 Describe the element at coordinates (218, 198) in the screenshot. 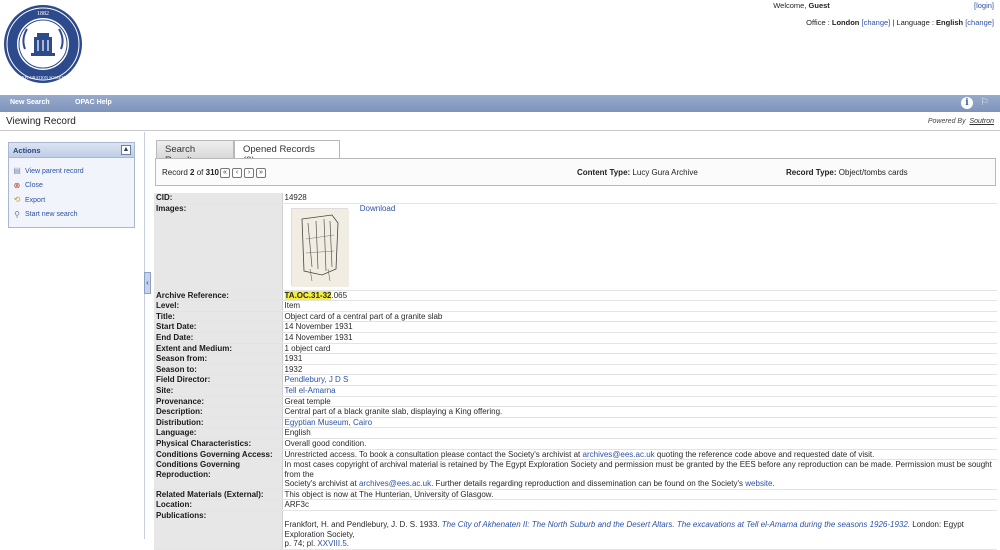

I see `field-label: CID:` at that location.